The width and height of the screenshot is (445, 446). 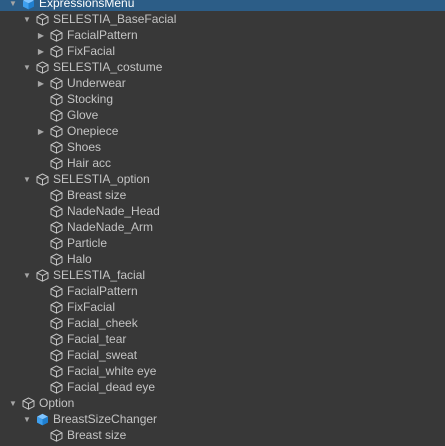 What do you see at coordinates (84, 147) in the screenshot?
I see `hierarchy-item-label: Shoes` at bounding box center [84, 147].